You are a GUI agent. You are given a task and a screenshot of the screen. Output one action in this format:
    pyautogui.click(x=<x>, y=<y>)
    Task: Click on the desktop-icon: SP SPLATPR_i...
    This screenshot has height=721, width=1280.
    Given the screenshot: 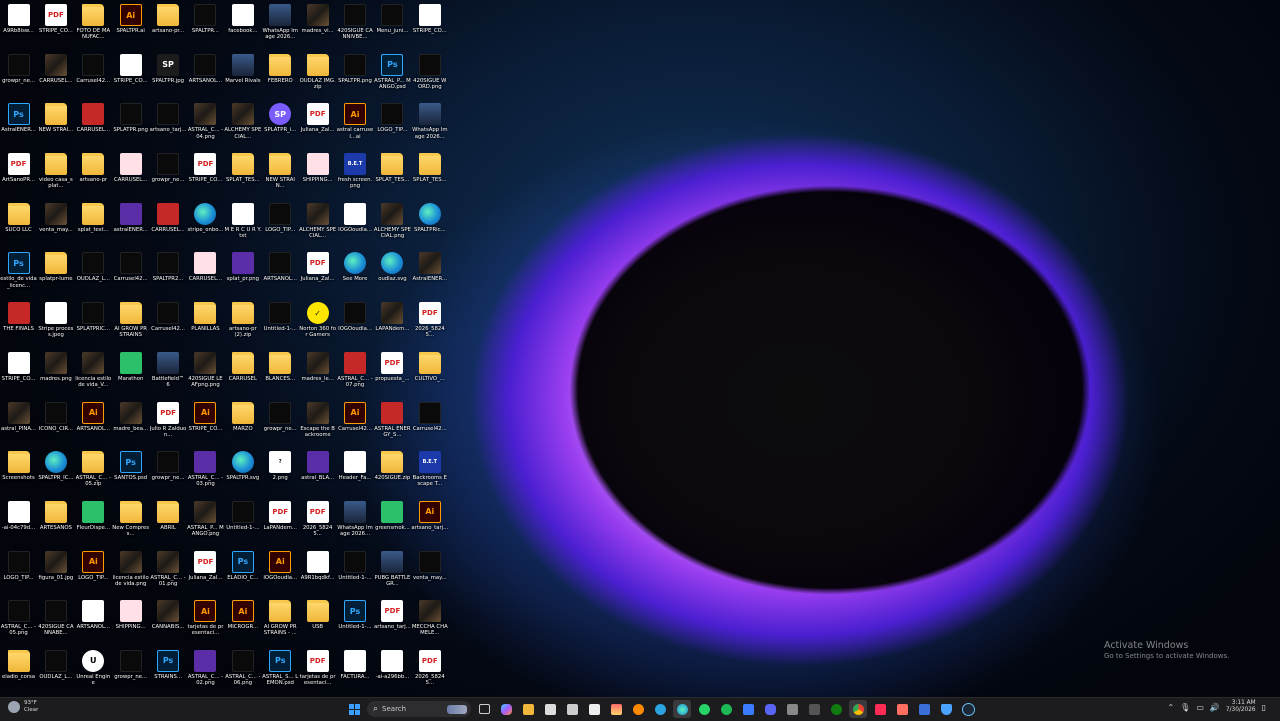 What is the action you would take?
    pyautogui.click(x=280, y=123)
    